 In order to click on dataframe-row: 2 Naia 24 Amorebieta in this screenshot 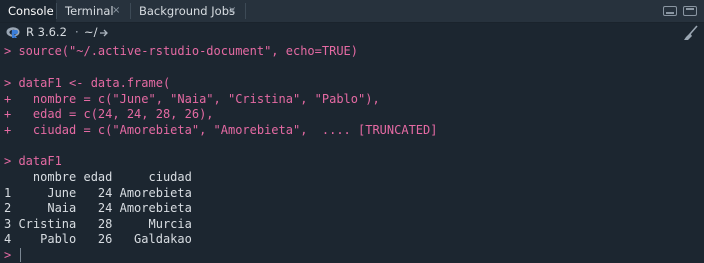, I will do `click(98, 208)`.